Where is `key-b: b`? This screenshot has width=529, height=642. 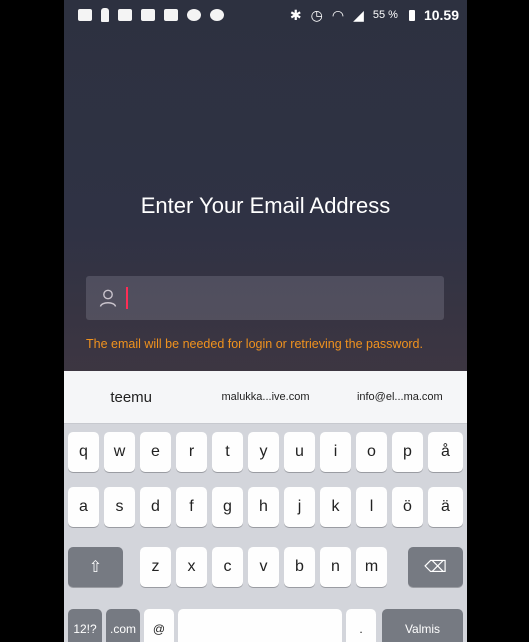 key-b: b is located at coordinates (299, 567).